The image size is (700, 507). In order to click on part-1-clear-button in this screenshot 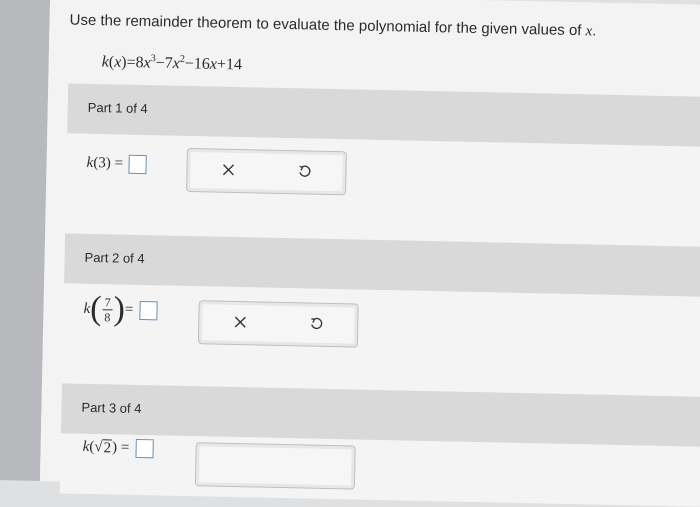, I will do `click(228, 170)`.